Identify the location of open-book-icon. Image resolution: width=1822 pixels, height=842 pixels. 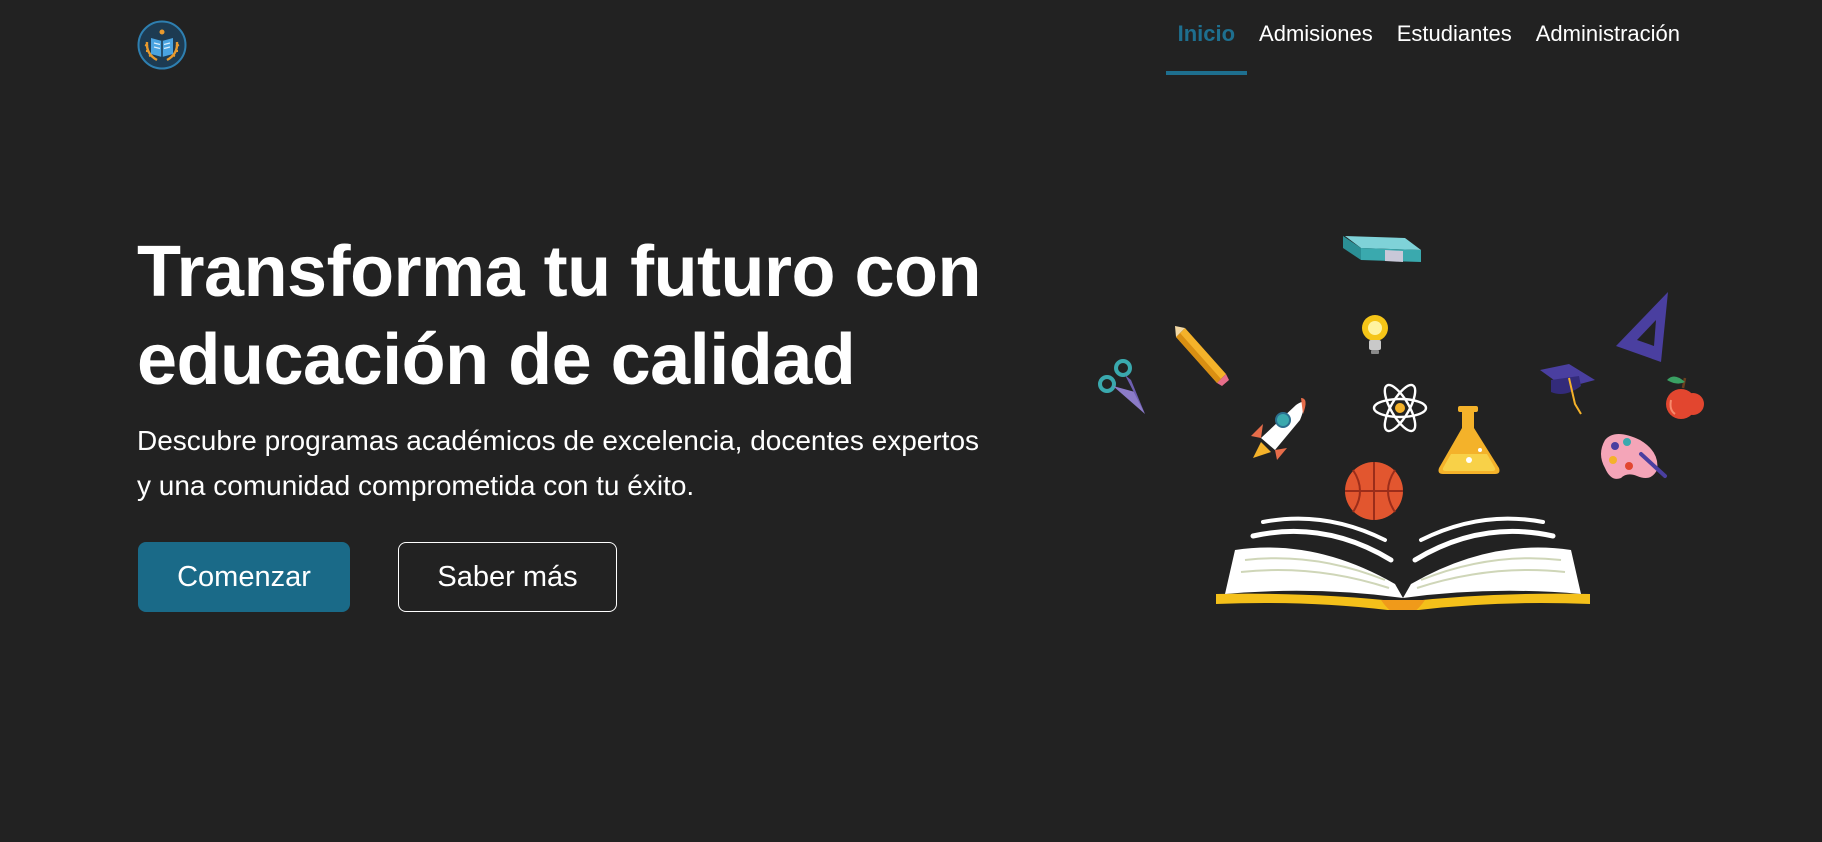
(1403, 563).